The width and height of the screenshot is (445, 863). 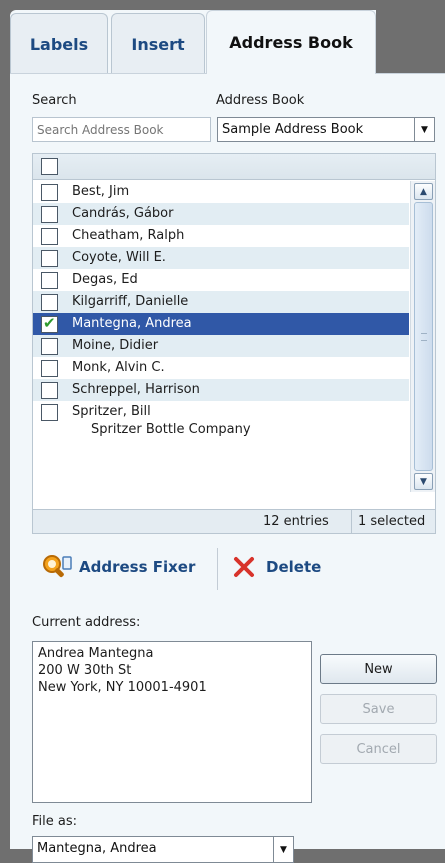 What do you see at coordinates (221, 280) in the screenshot?
I see `list-item: Degas, Ed` at bounding box center [221, 280].